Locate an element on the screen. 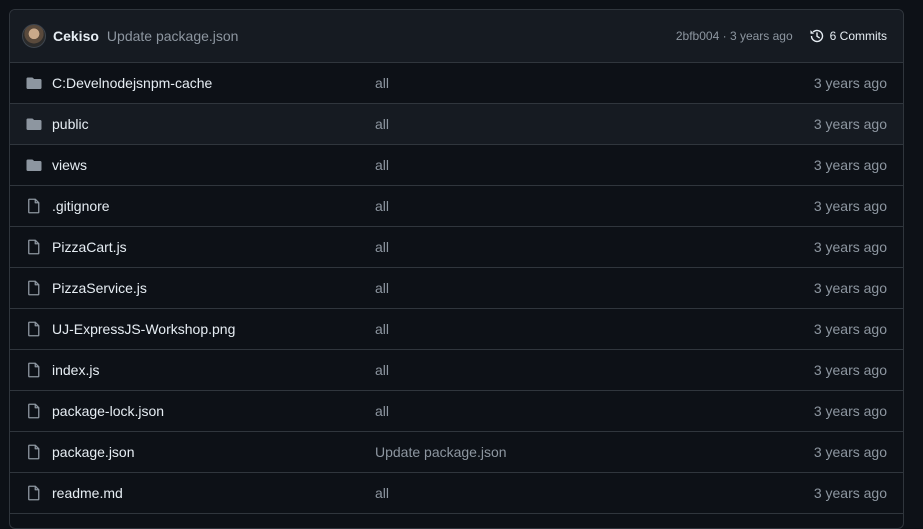 Image resolution: width=923 pixels, height=529 pixels. file-row: readme.md all 3 years ago is located at coordinates (456, 493).